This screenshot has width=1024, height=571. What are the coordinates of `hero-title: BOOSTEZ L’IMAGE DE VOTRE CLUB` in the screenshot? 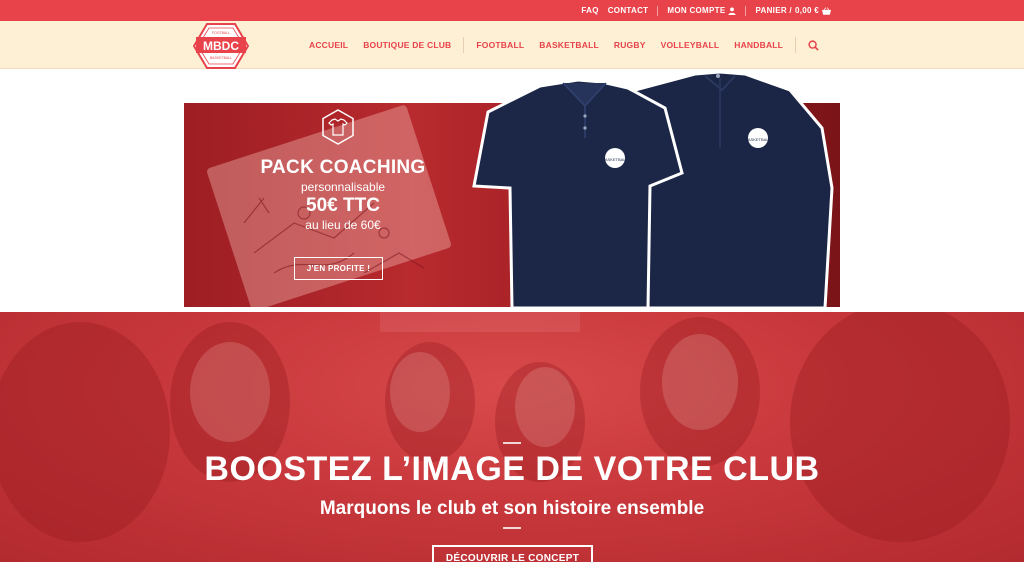 It's located at (512, 469).